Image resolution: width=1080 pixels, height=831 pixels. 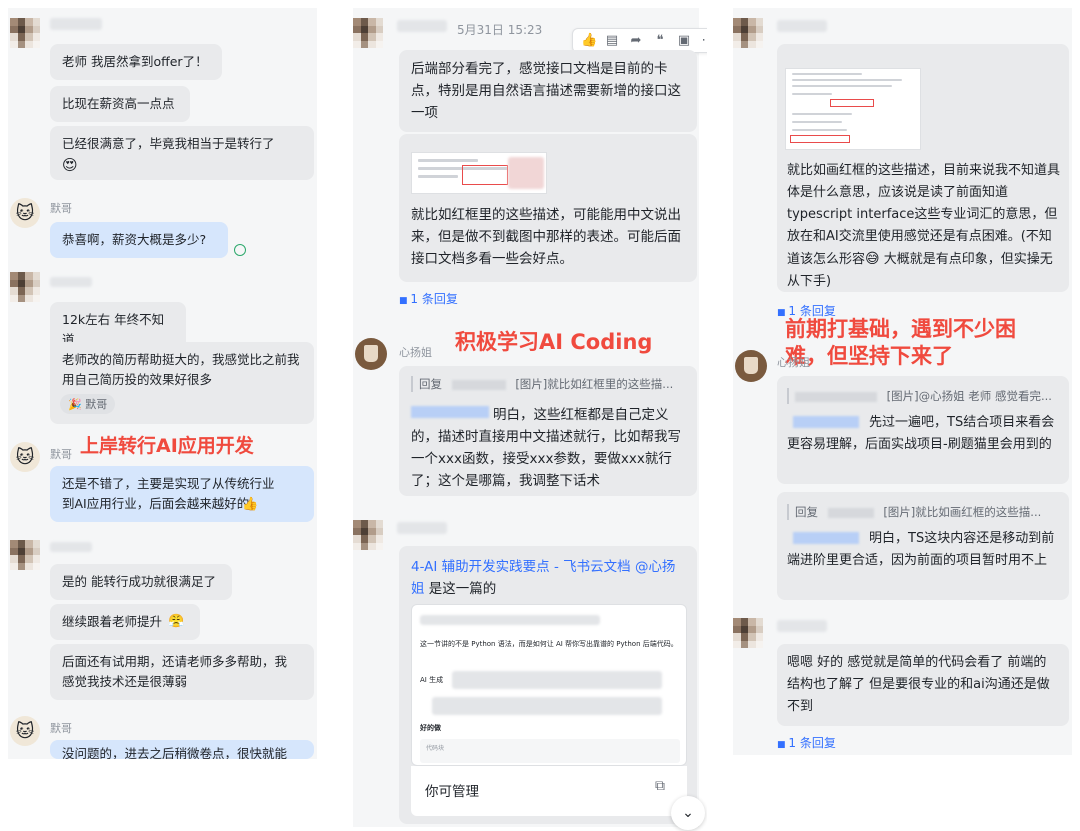 What do you see at coordinates (636, 40) in the screenshot?
I see `forward-icon: ➦` at bounding box center [636, 40].